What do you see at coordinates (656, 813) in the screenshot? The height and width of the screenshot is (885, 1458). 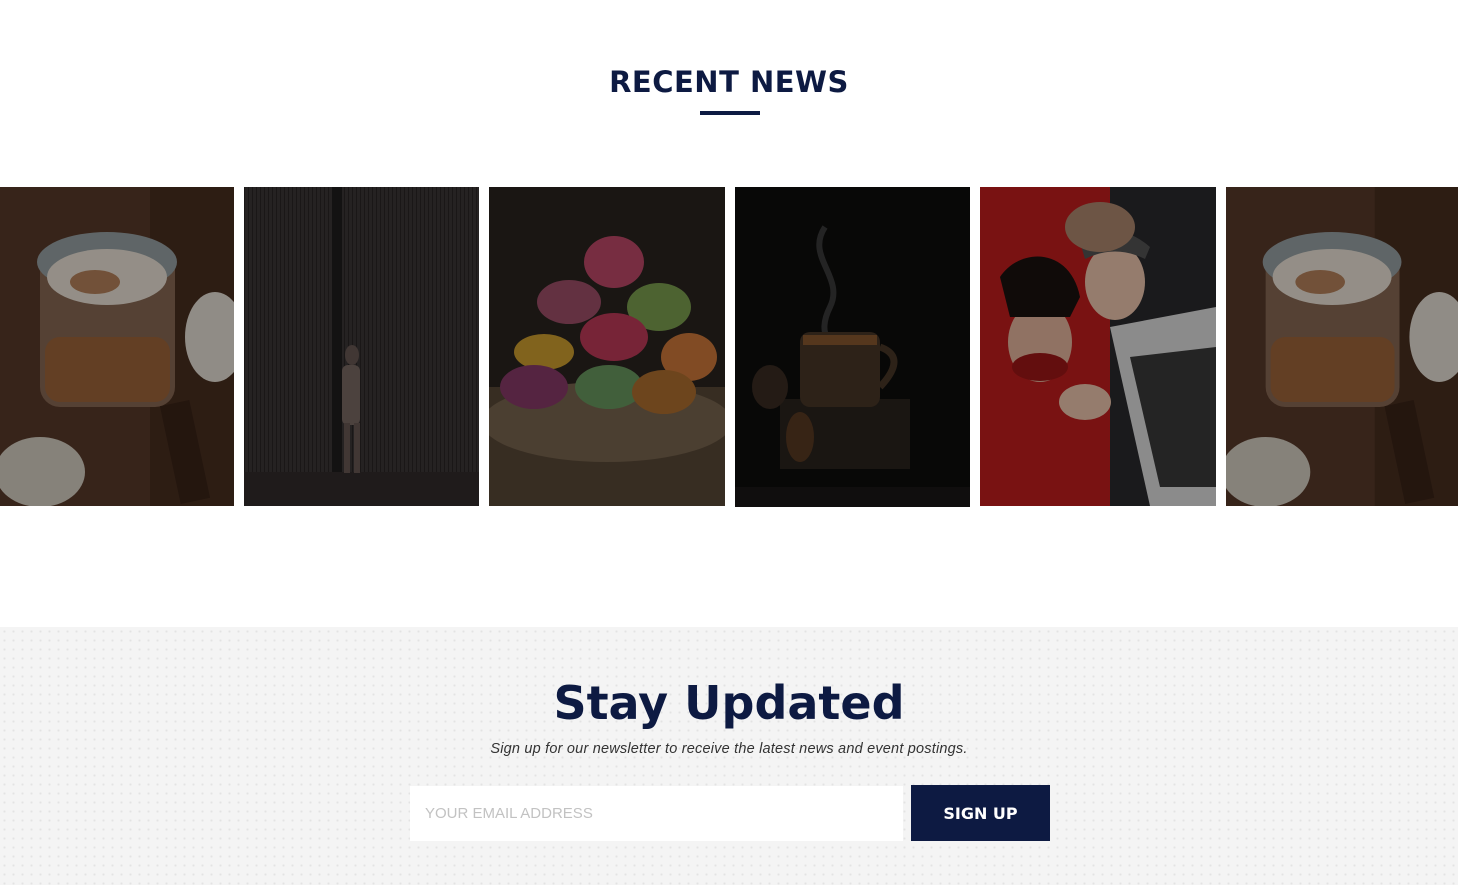 I see `email-input` at bounding box center [656, 813].